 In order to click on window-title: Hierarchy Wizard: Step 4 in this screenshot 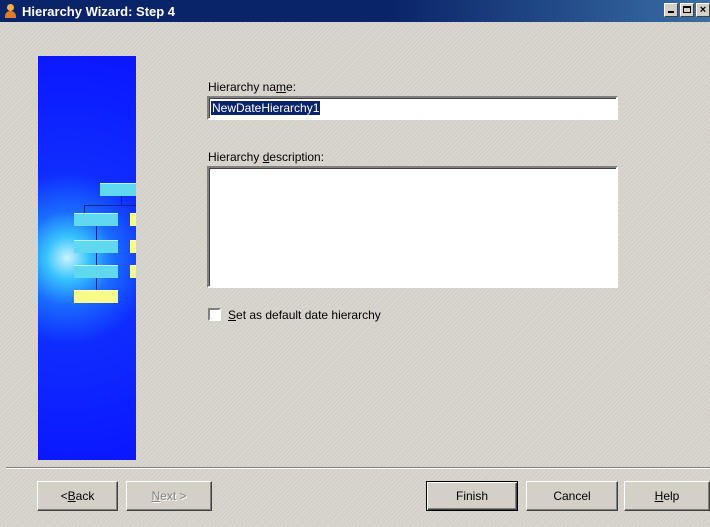, I will do `click(99, 11)`.